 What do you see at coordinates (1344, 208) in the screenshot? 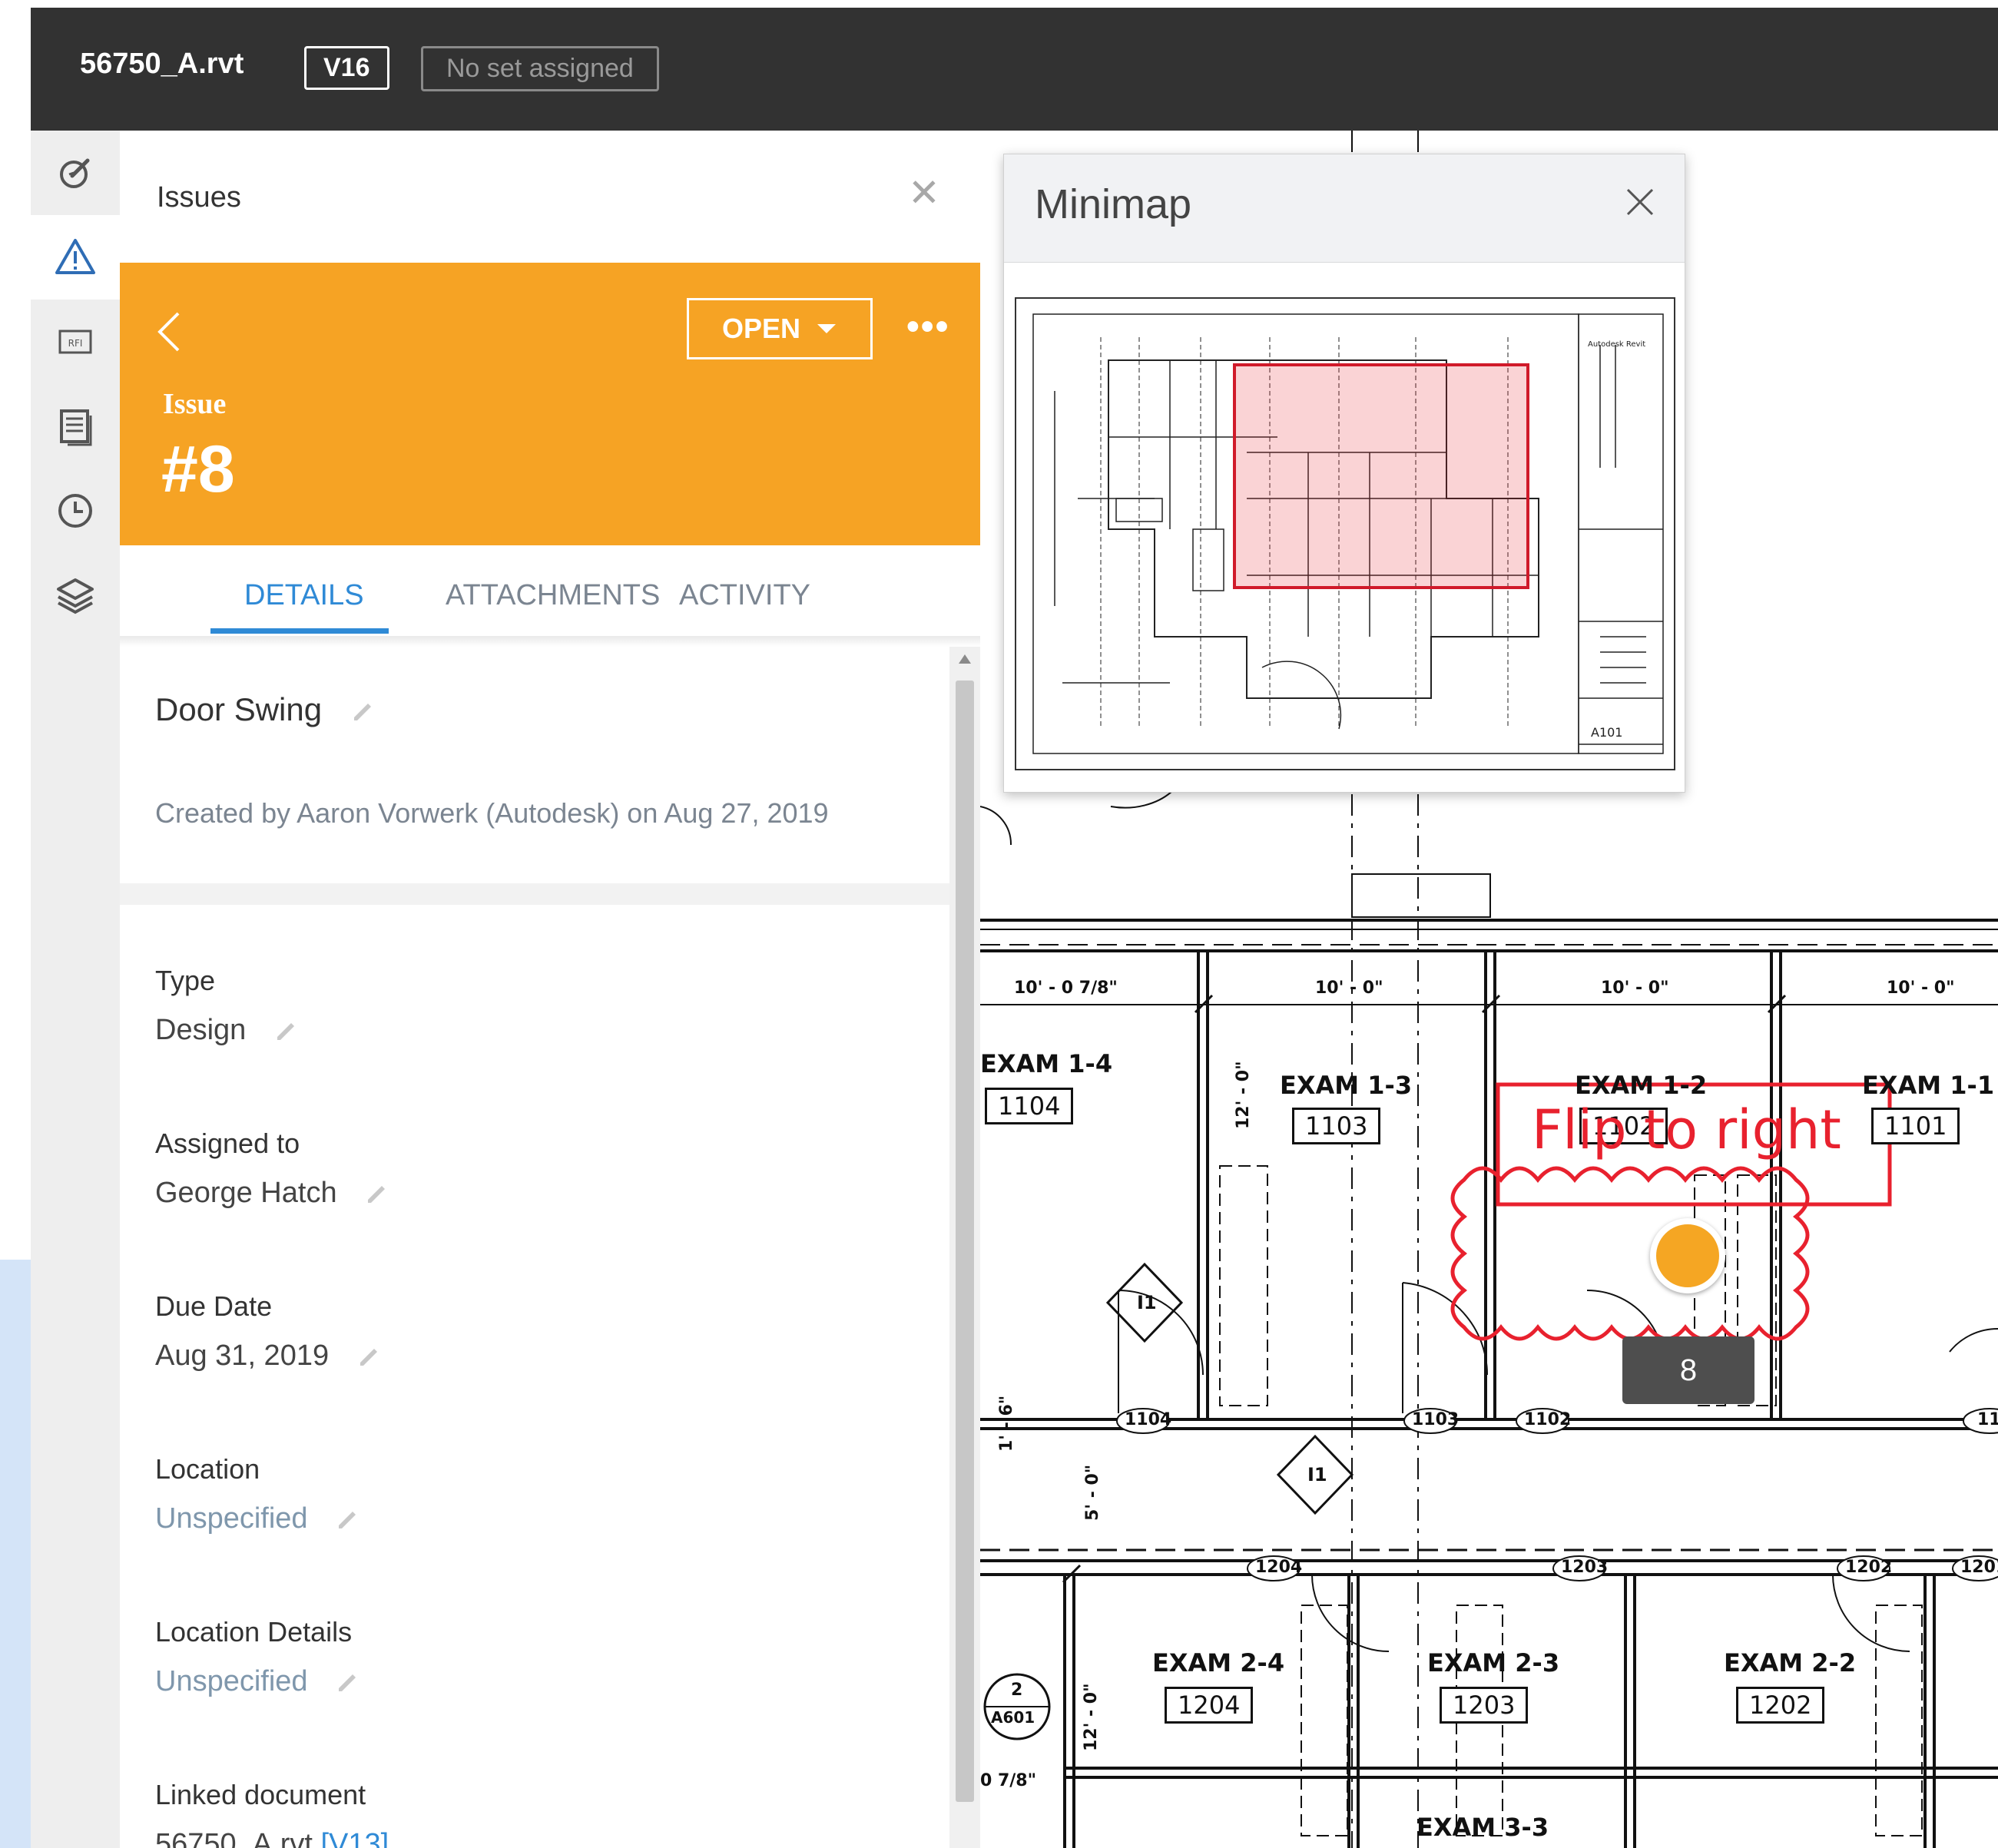
I see `minimap-header: Minimap` at bounding box center [1344, 208].